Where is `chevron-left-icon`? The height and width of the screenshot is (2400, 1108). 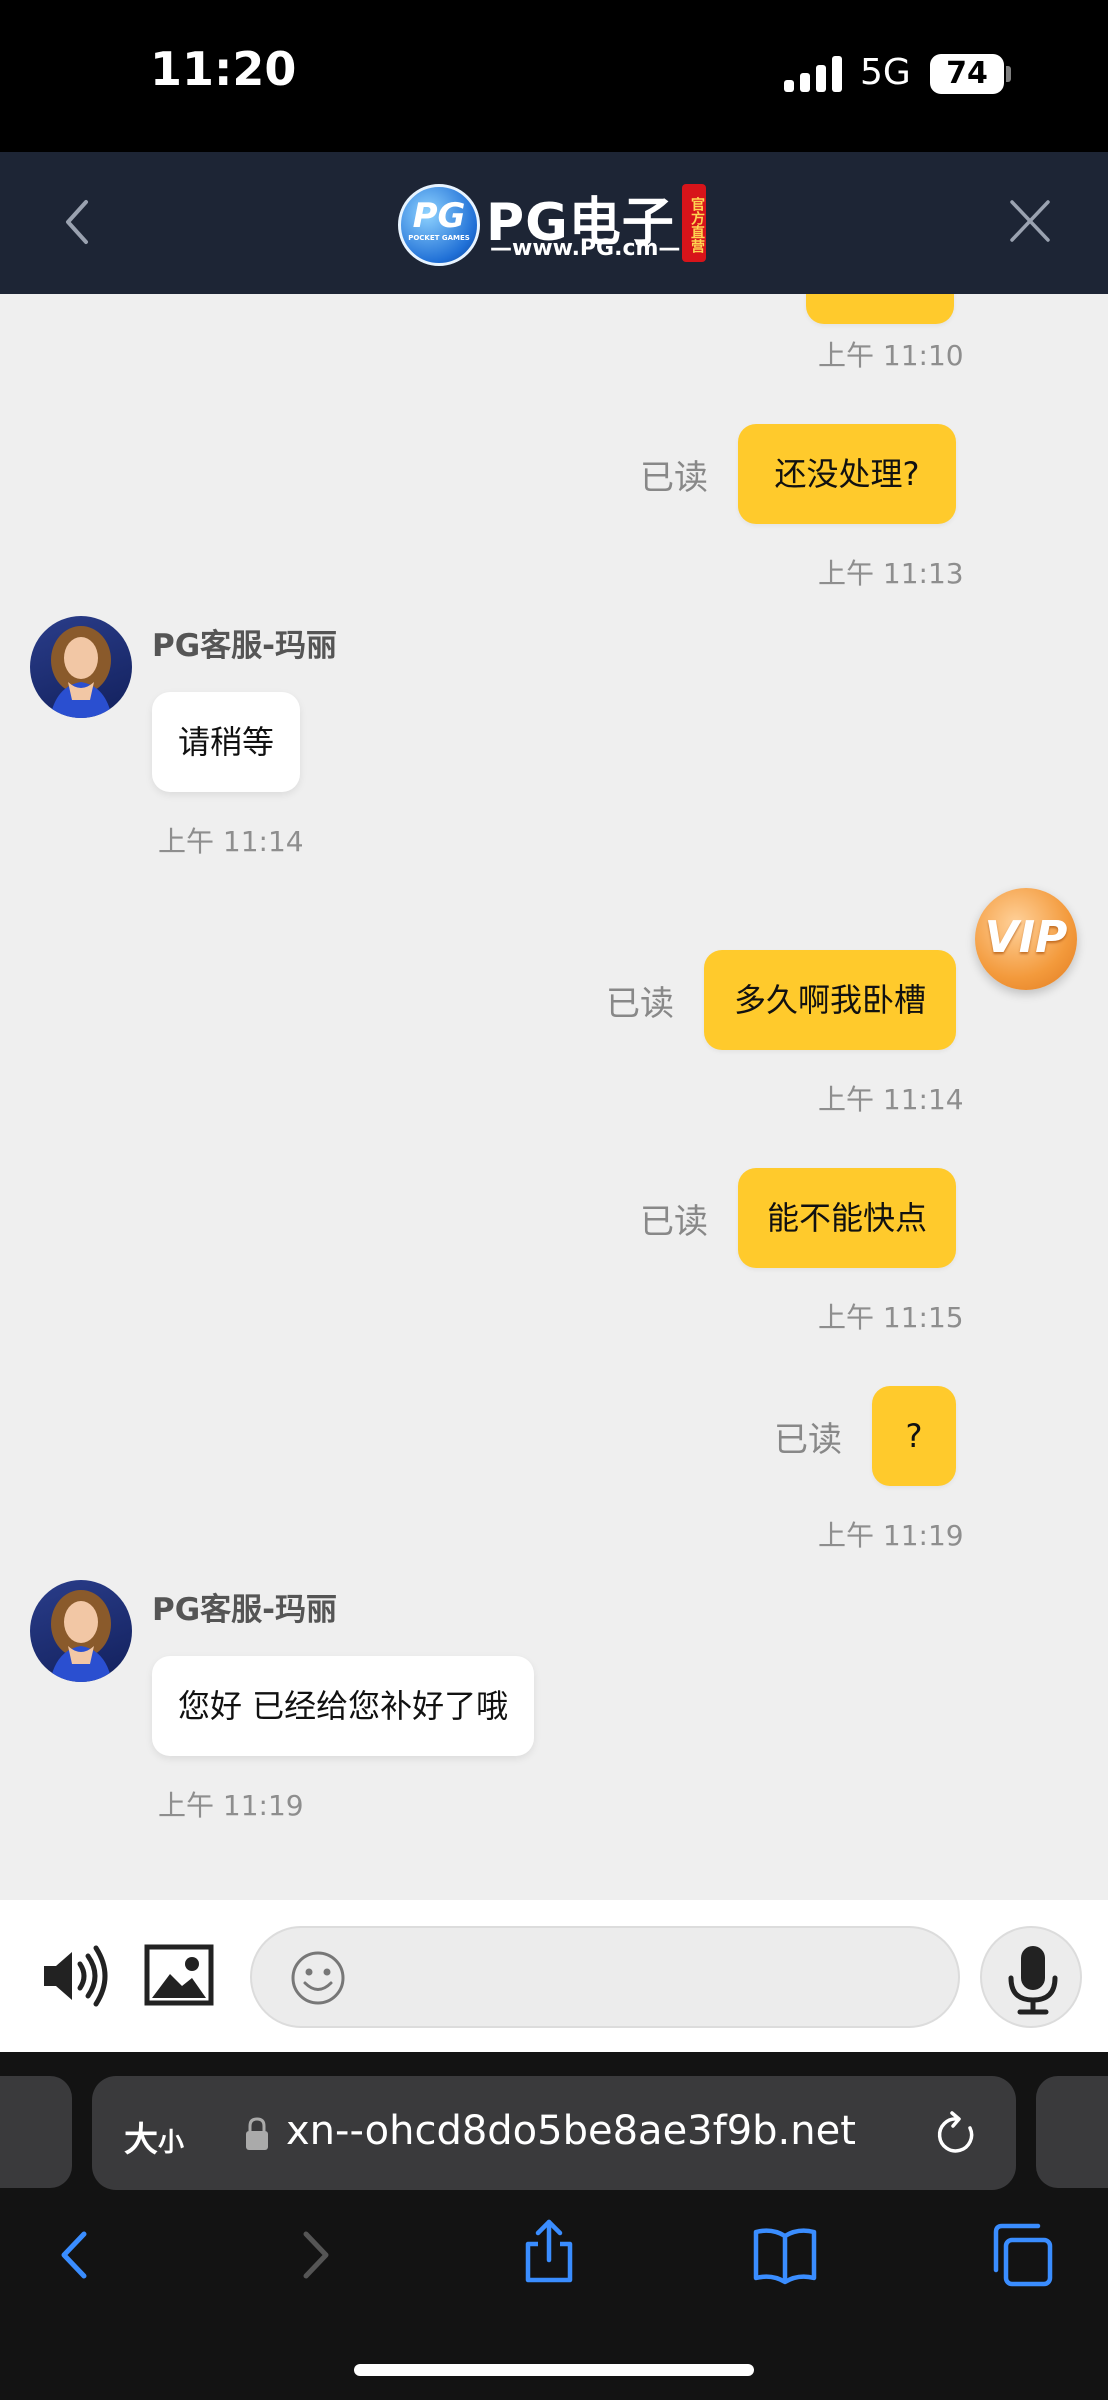 chevron-left-icon is located at coordinates (78, 222).